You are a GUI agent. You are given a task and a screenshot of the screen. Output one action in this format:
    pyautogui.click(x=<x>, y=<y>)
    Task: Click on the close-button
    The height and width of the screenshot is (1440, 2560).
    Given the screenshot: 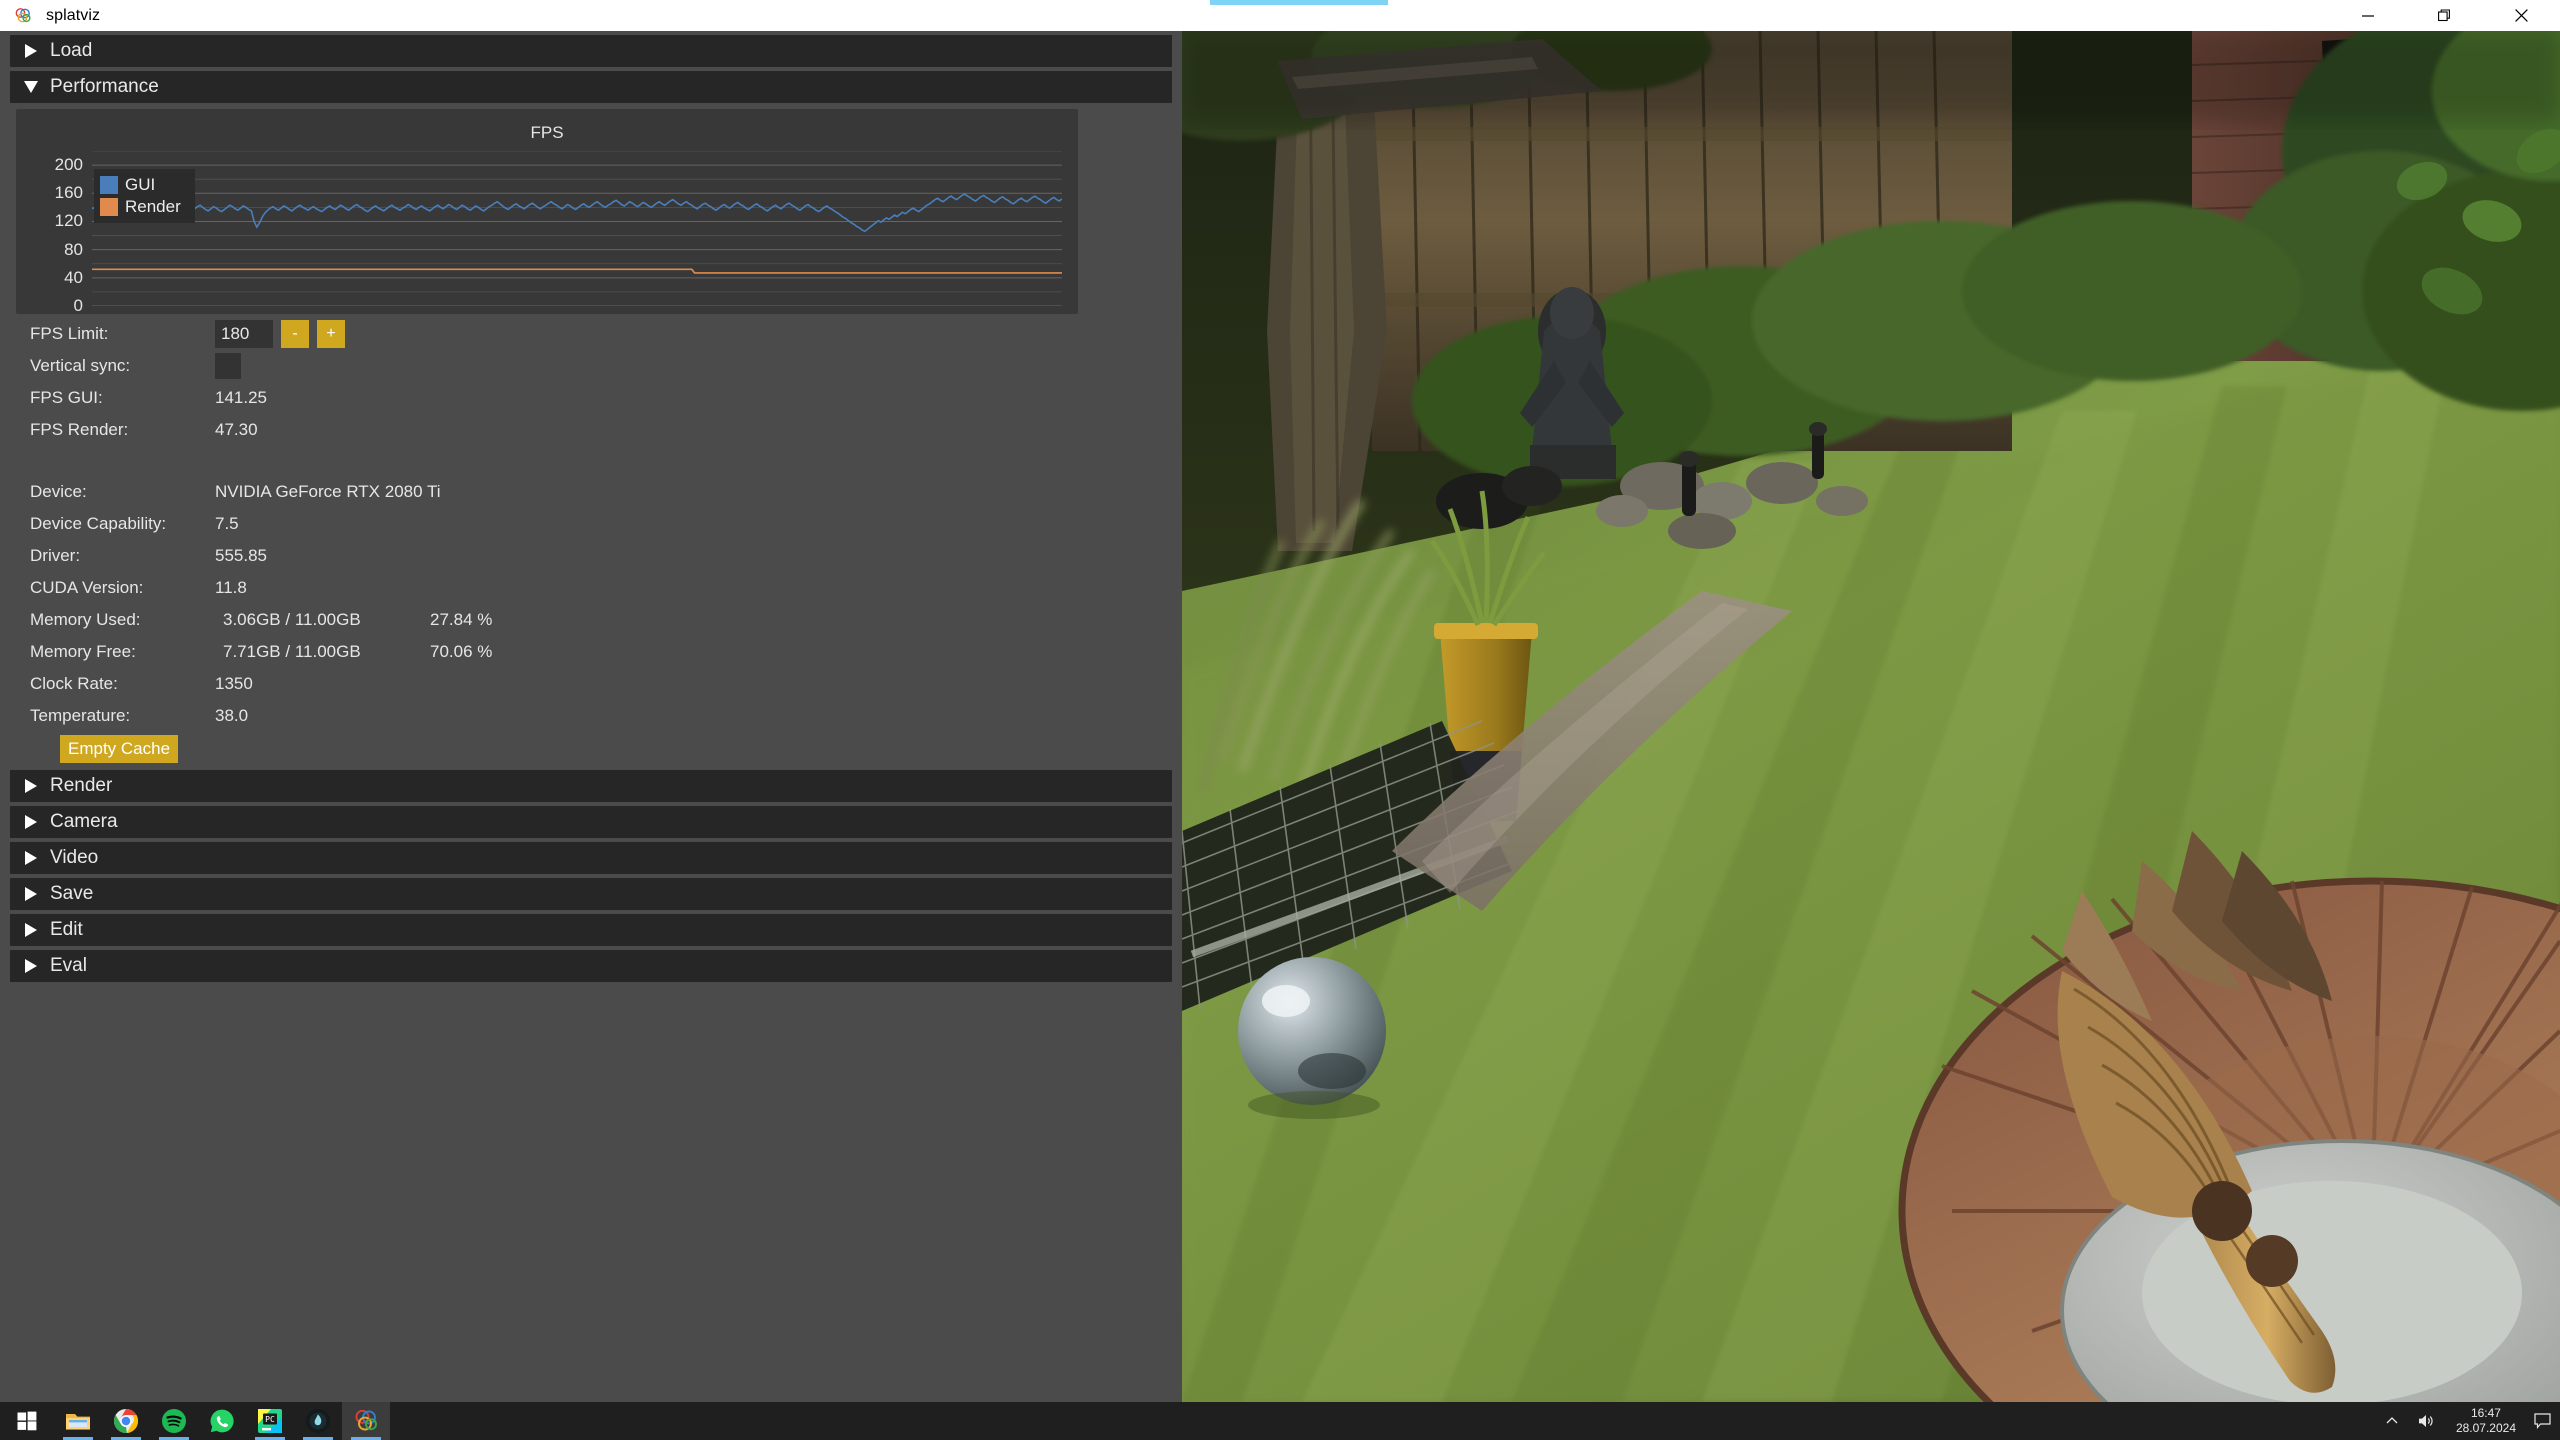 What is the action you would take?
    pyautogui.click(x=2521, y=15)
    